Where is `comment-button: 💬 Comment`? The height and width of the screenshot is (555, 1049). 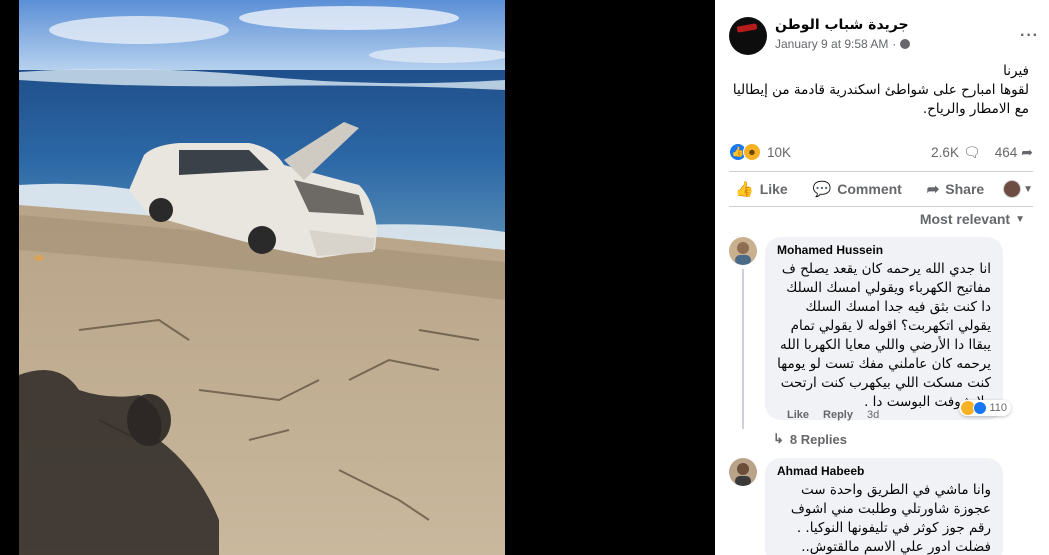 comment-button: 💬 Comment is located at coordinates (857, 189).